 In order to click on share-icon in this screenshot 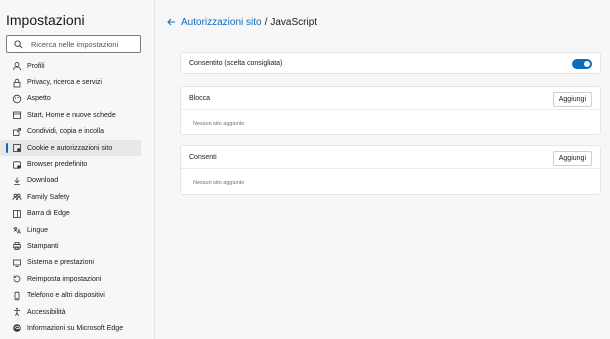, I will do `click(17, 132)`.